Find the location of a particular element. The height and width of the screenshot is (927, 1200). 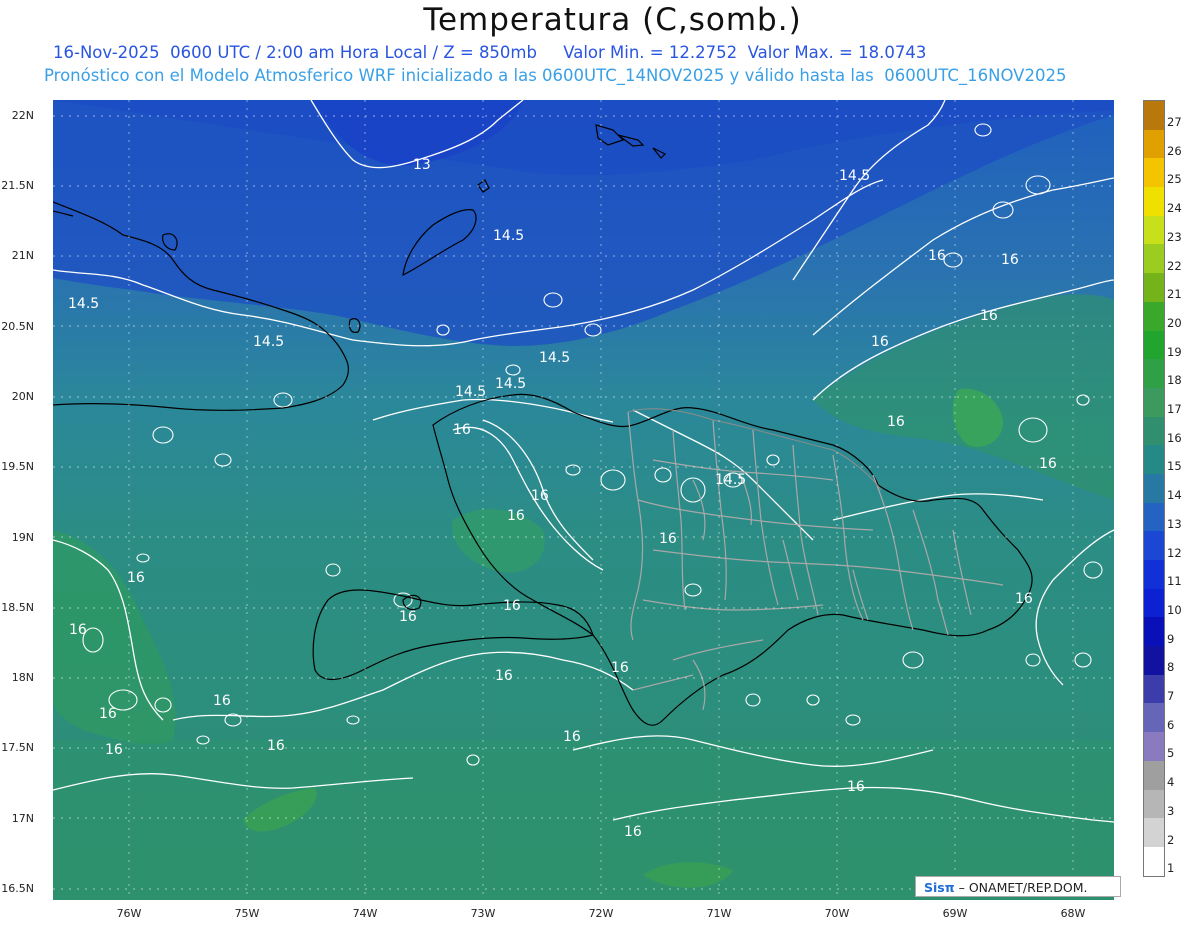

colorbar-label: 18 is located at coordinates (1174, 380).